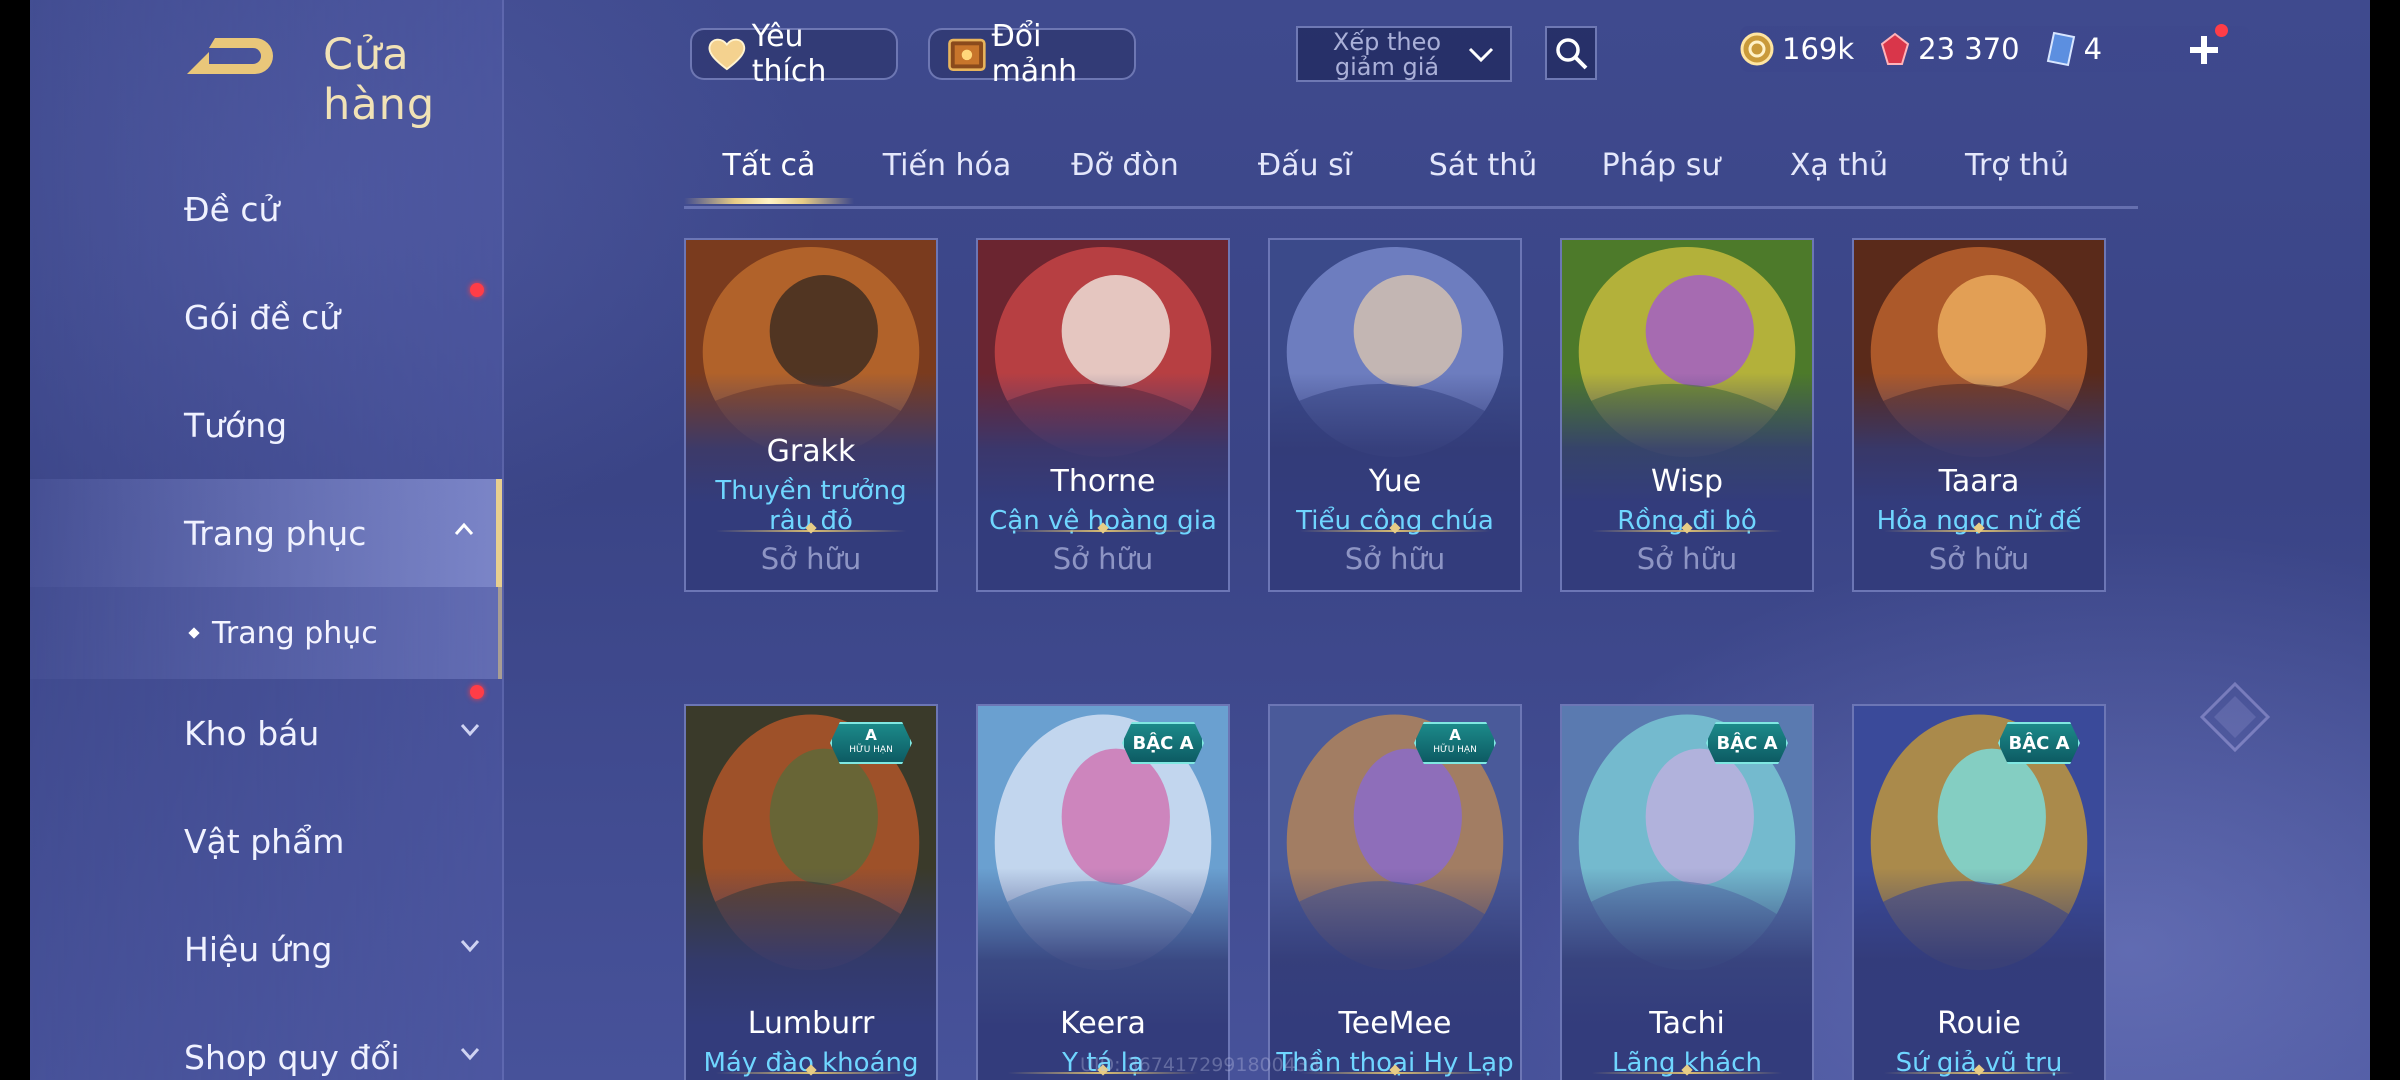  I want to click on sidebar-item-label: Tướng, so click(236, 425).